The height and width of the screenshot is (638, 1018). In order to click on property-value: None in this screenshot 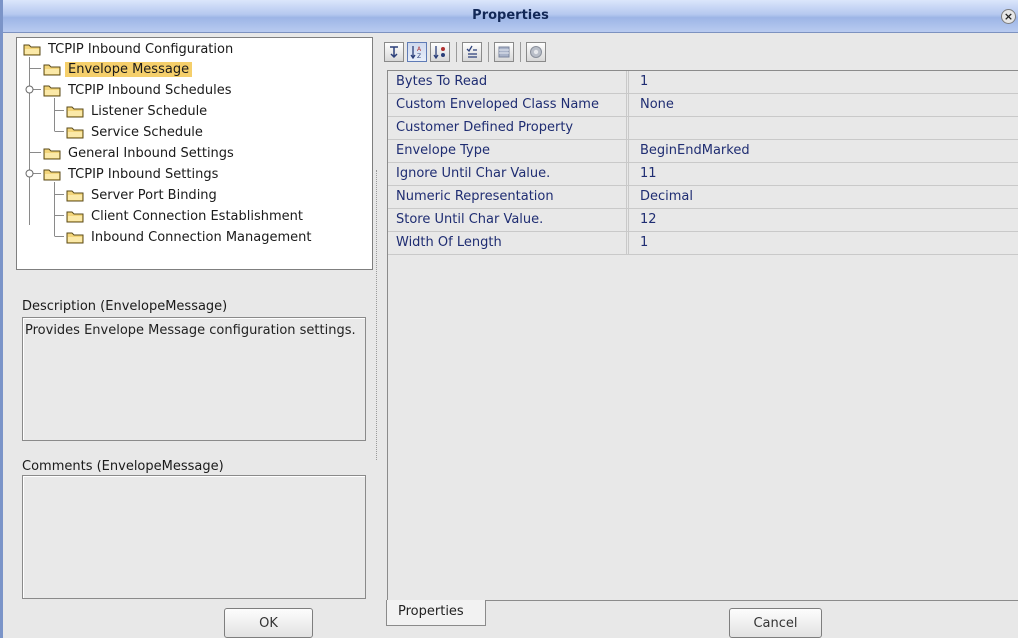, I will do `click(825, 105)`.